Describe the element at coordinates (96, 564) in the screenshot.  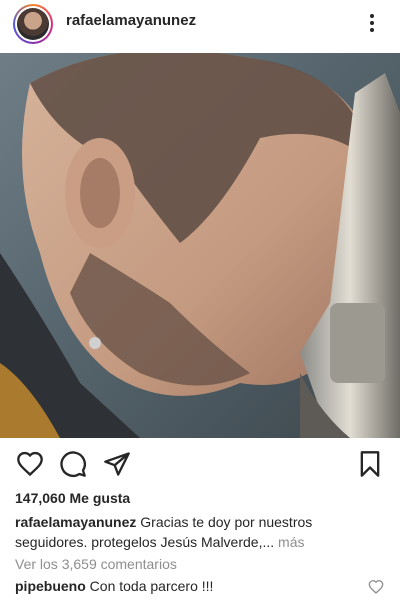
I see `view-comments-link: Ver los 3,659 comentarios` at that location.